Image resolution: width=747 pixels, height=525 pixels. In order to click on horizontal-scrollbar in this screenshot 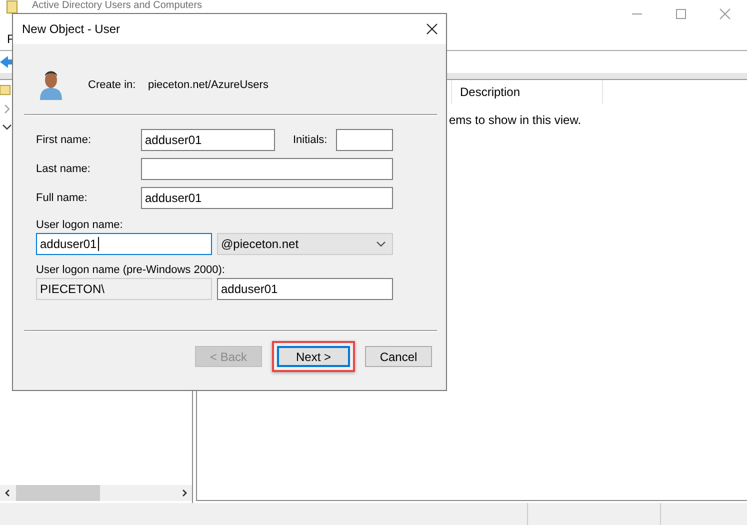, I will do `click(96, 493)`.